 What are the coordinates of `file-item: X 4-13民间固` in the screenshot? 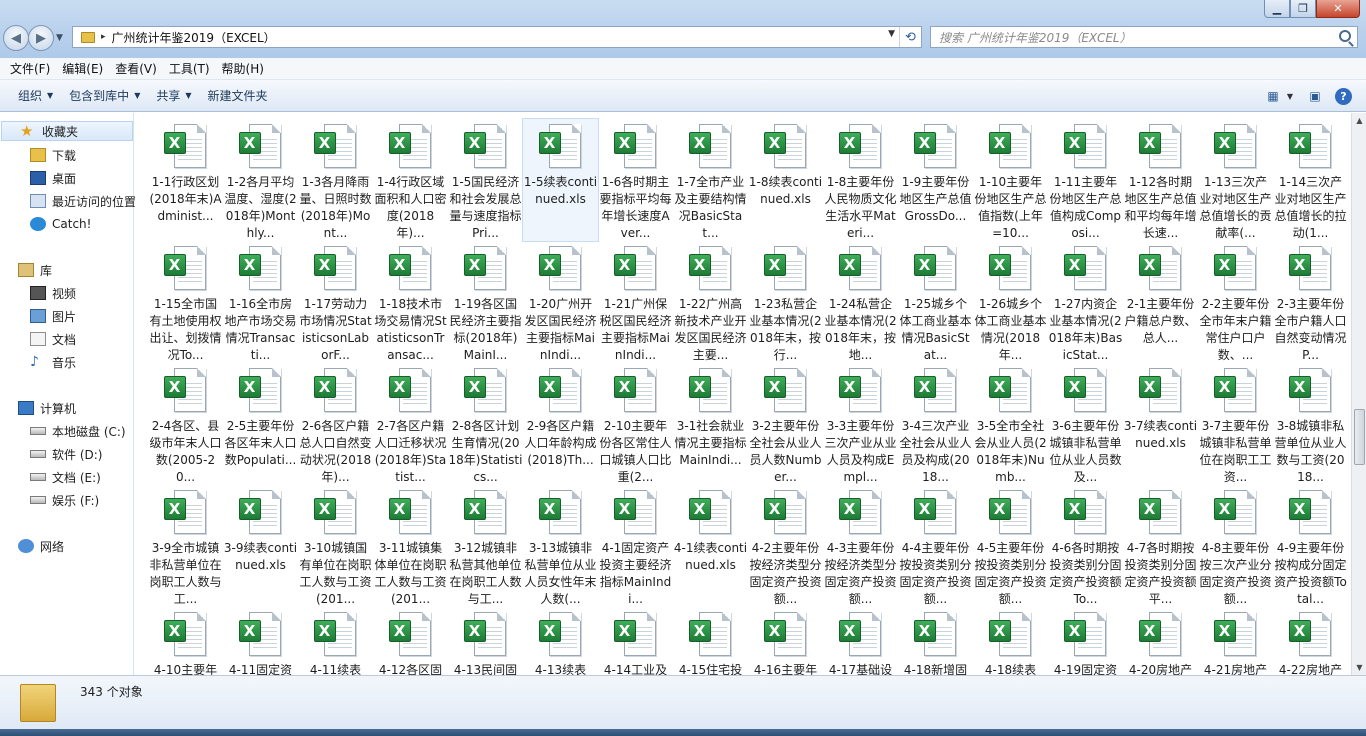 It's located at (485, 641).